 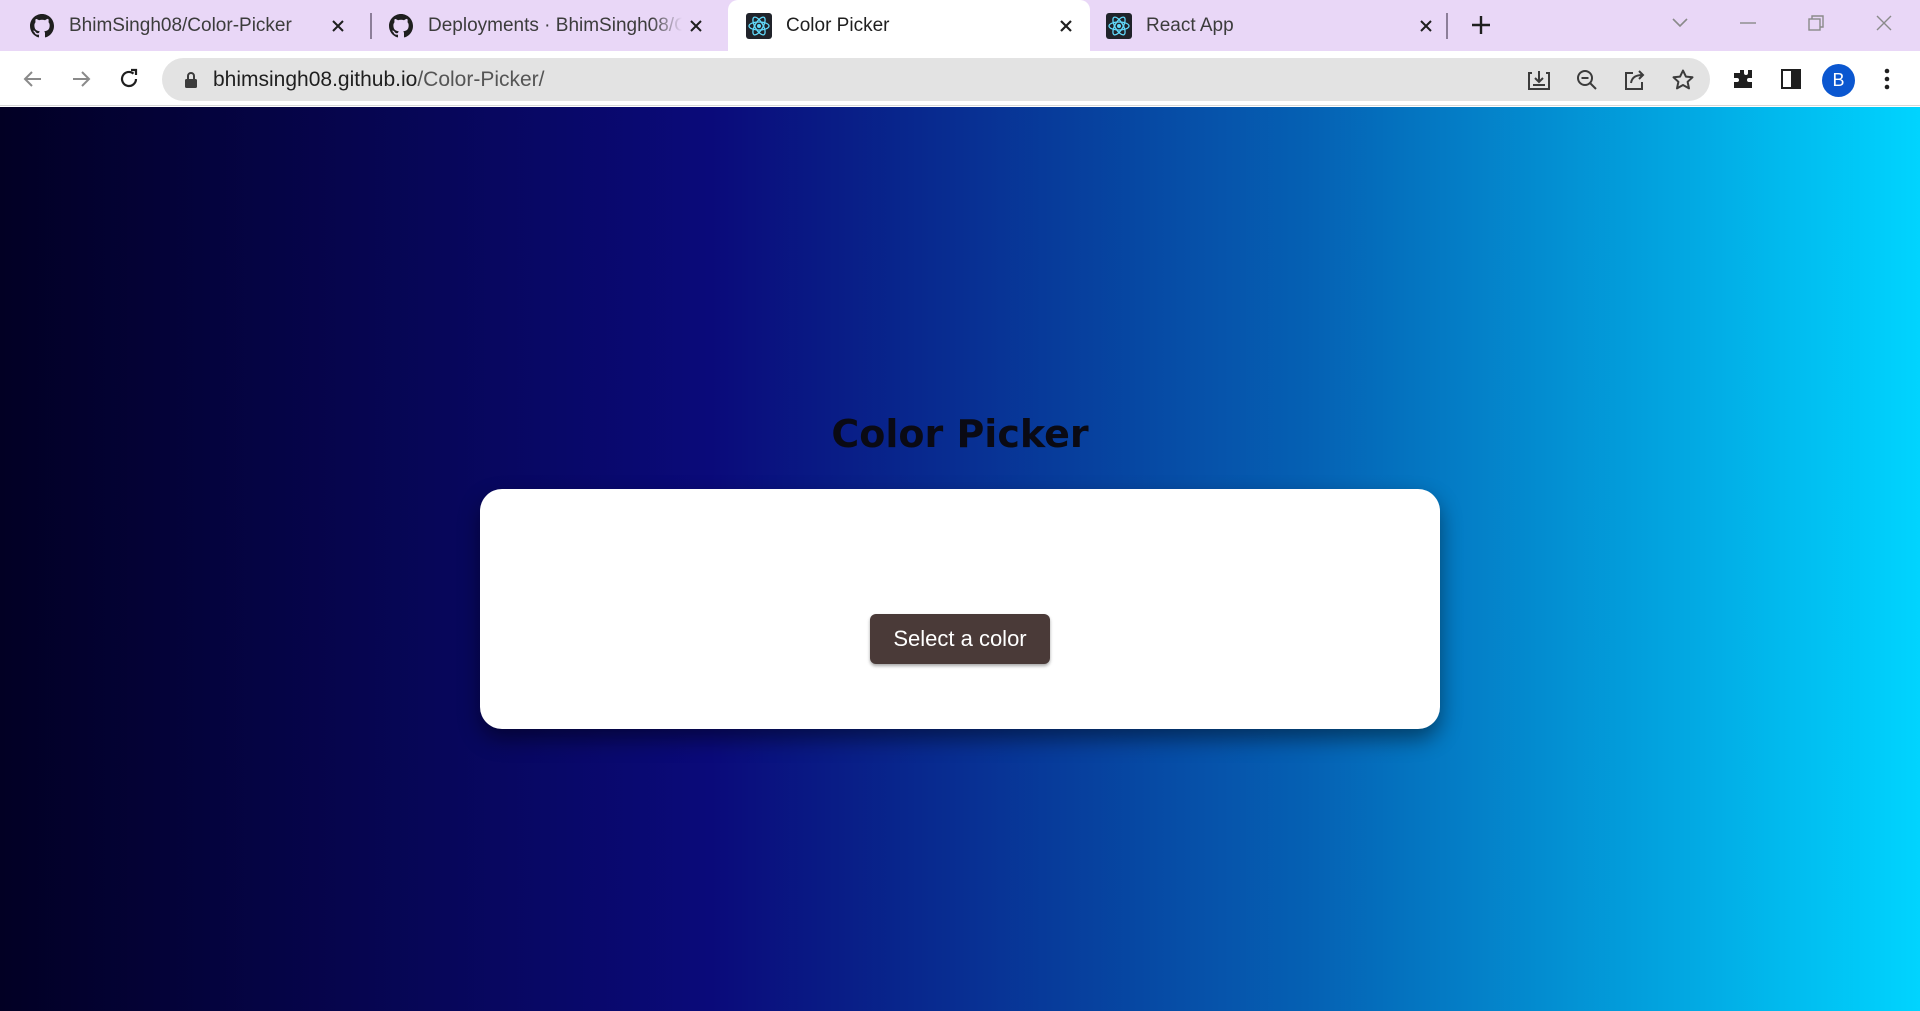 I want to click on tab-separator, so click(x=1447, y=26).